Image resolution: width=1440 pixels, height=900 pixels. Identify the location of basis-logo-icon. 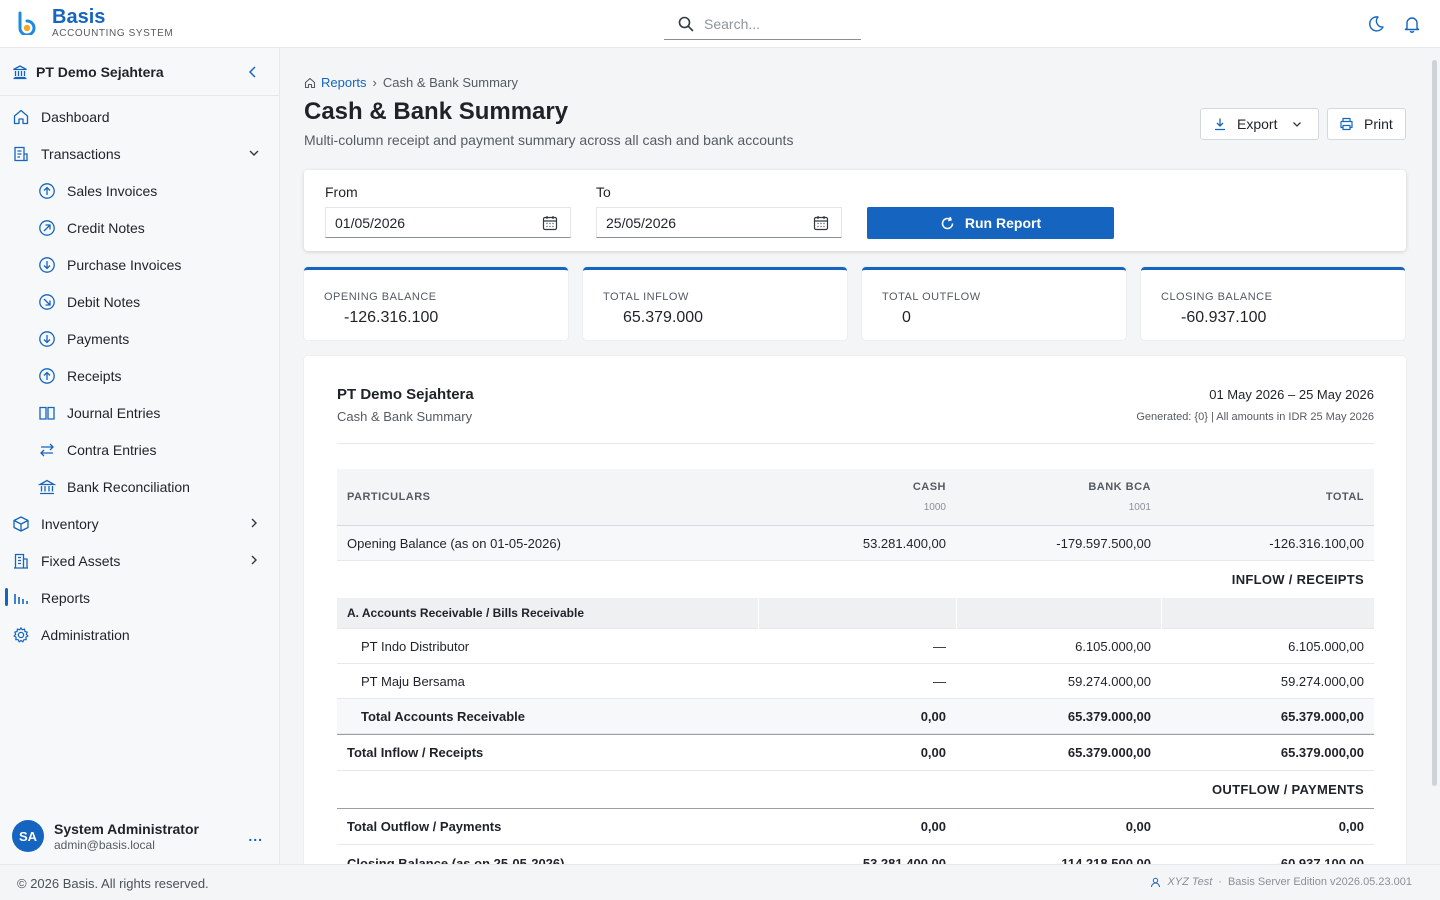
(27, 23).